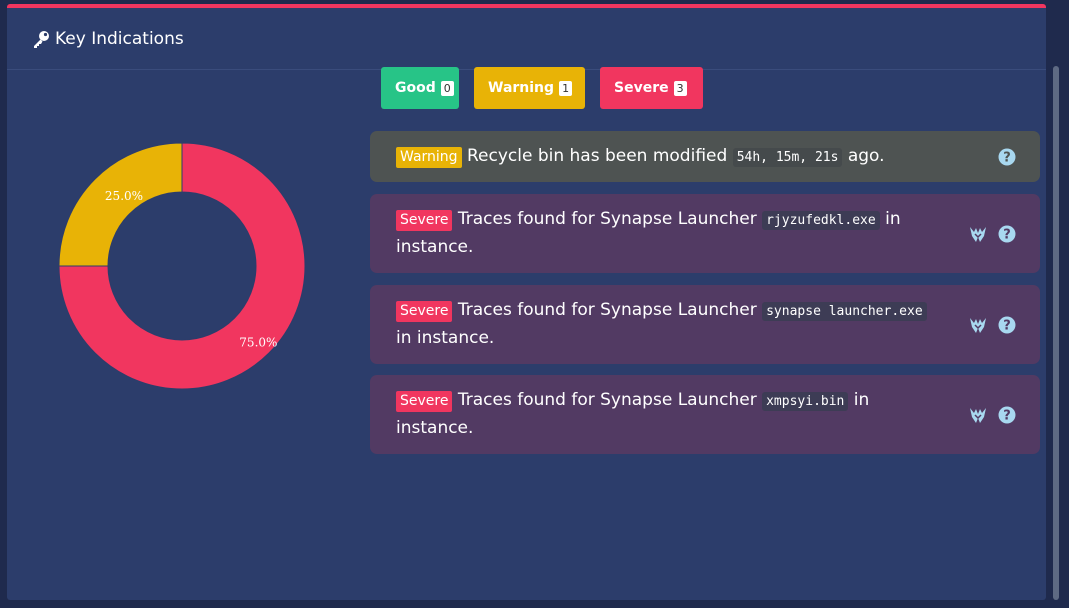 The image size is (1069, 608). I want to click on warning-badge: Warning, so click(429, 157).